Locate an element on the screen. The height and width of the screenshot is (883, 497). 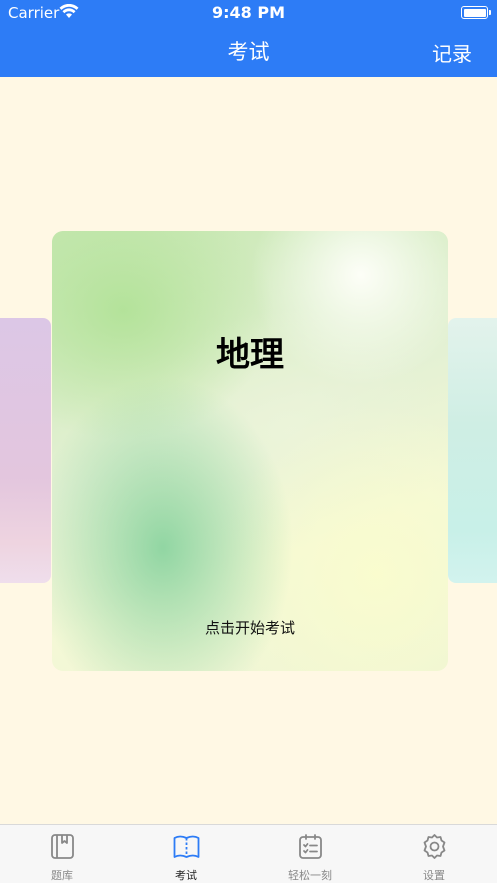
calendar-checklist-icon is located at coordinates (310, 846).